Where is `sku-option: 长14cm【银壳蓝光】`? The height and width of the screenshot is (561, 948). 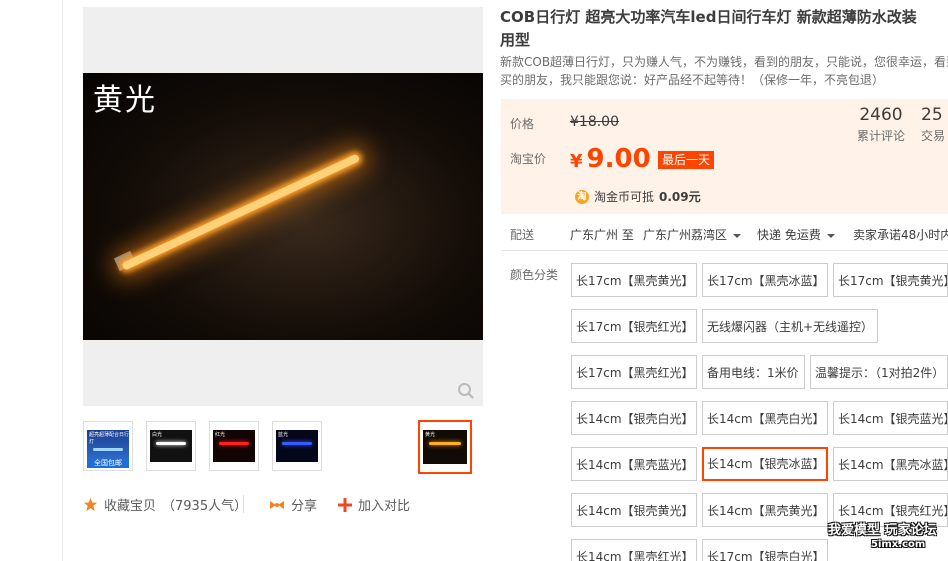
sku-option: 长14cm【银壳蓝光】 is located at coordinates (890, 418).